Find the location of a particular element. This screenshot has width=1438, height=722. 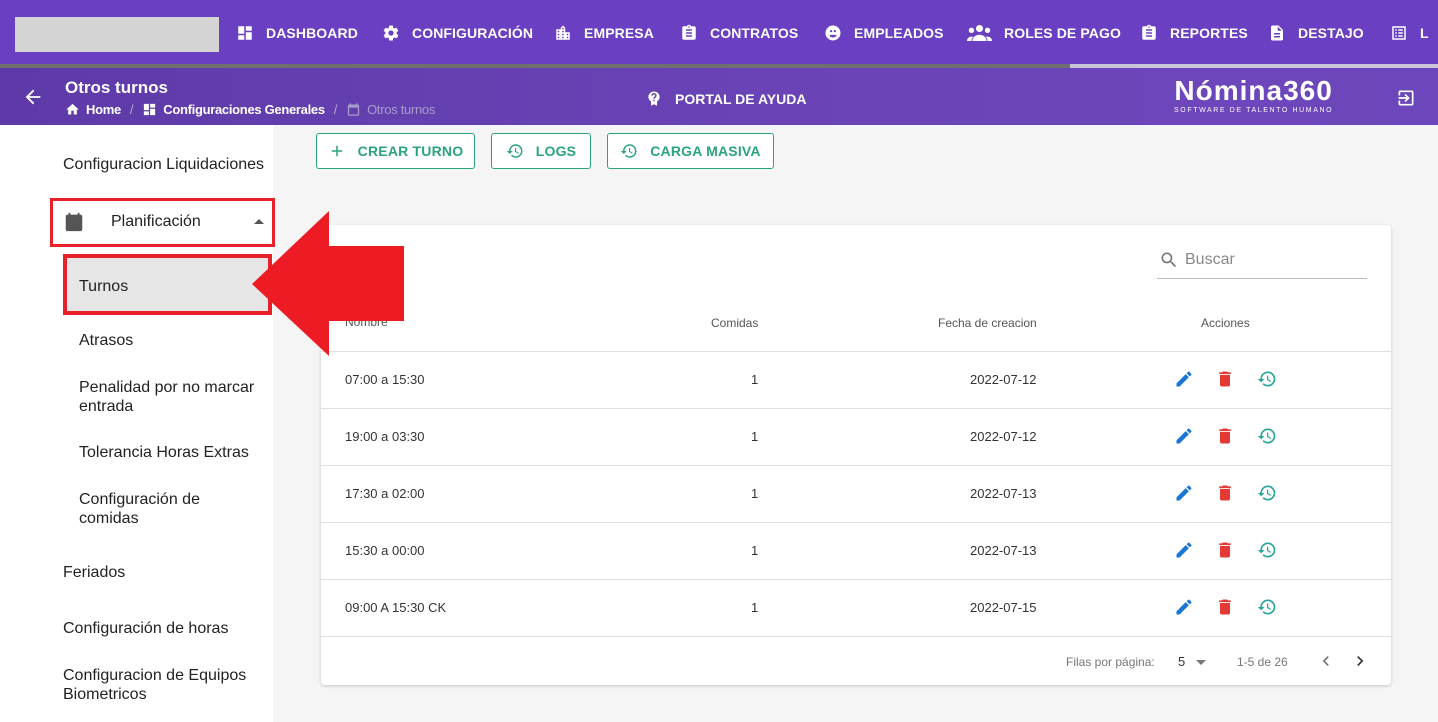

nav-configuracion: CONFIGURACIÓN is located at coordinates (457, 33).